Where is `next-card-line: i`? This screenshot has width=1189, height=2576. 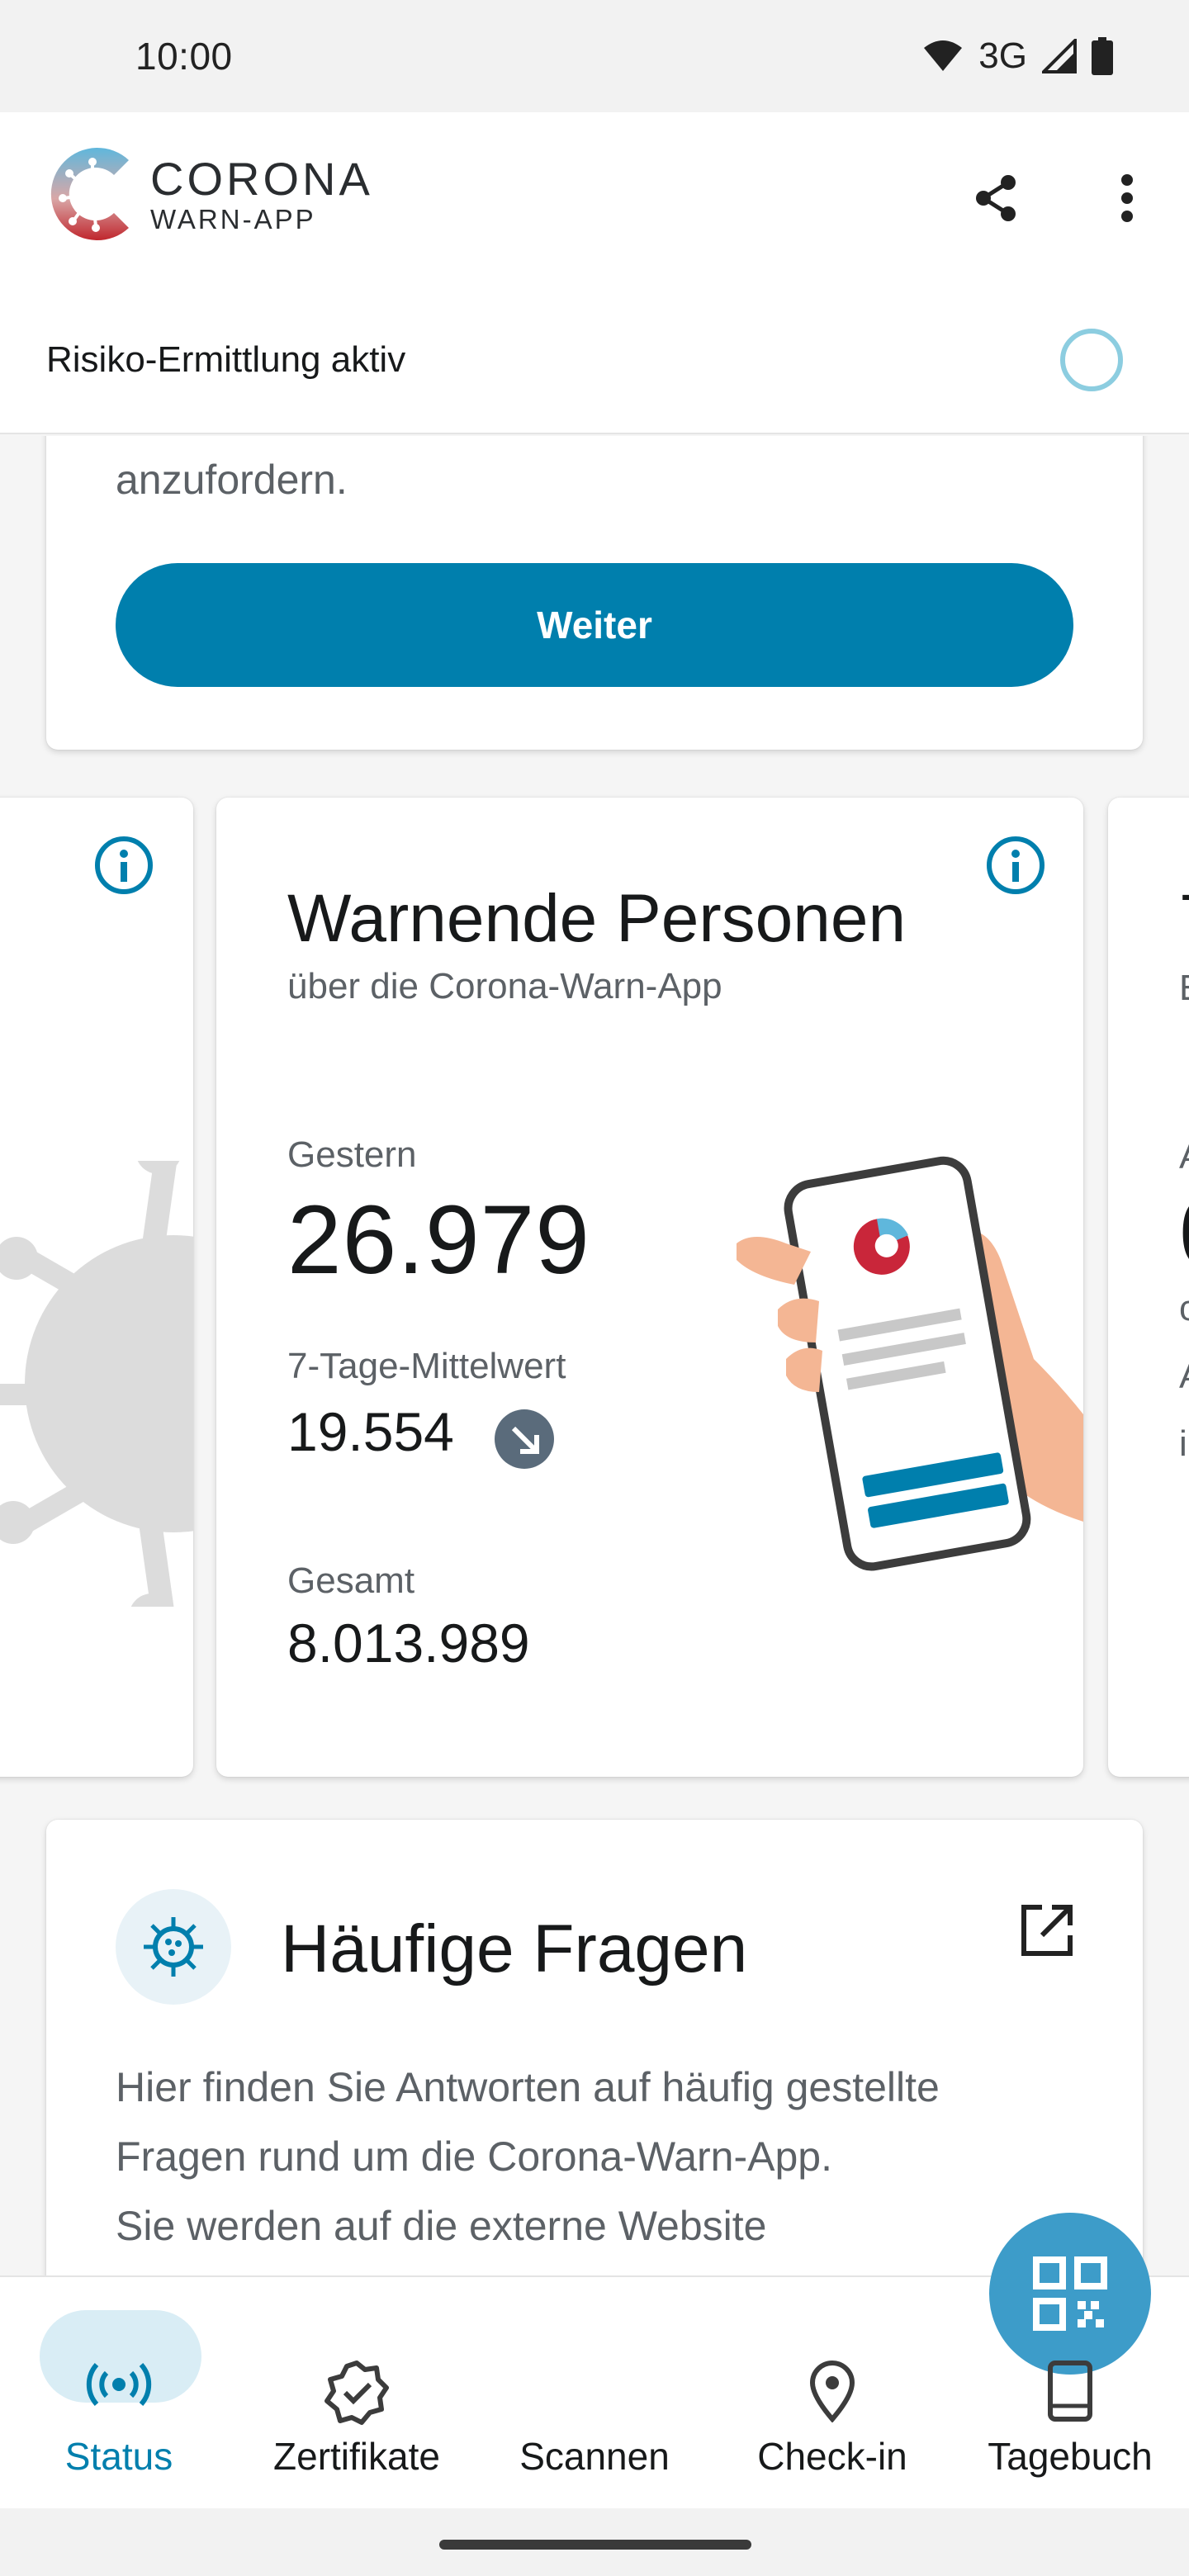 next-card-line: i is located at coordinates (1183, 1443).